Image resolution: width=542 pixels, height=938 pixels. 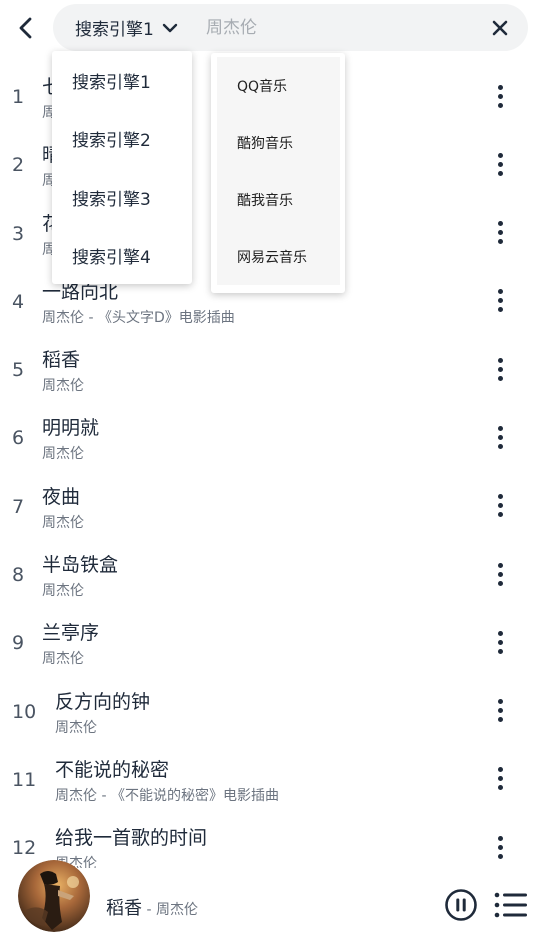 What do you see at coordinates (103, 701) in the screenshot?
I see `song-title: 反方向的钟` at bounding box center [103, 701].